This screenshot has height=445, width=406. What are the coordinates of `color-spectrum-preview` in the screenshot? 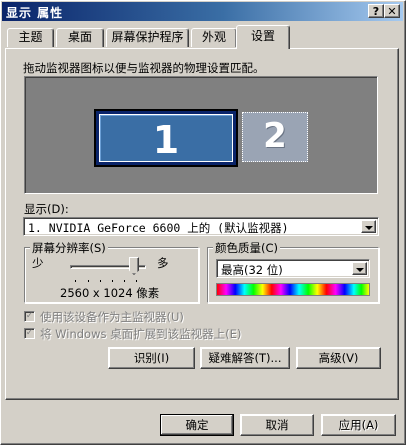 It's located at (293, 289).